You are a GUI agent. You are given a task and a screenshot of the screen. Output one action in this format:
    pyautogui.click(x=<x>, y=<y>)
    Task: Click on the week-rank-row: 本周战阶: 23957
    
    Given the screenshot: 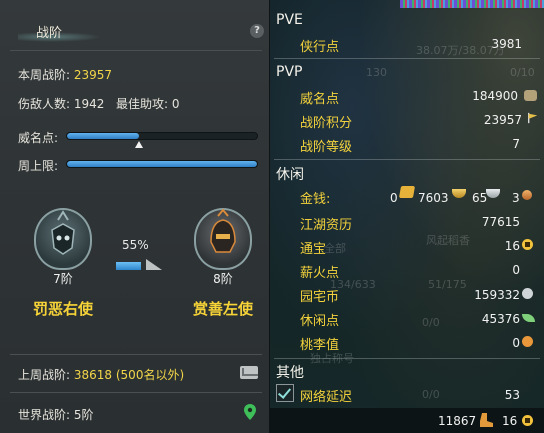 What is the action you would take?
    pyautogui.click(x=65, y=74)
    